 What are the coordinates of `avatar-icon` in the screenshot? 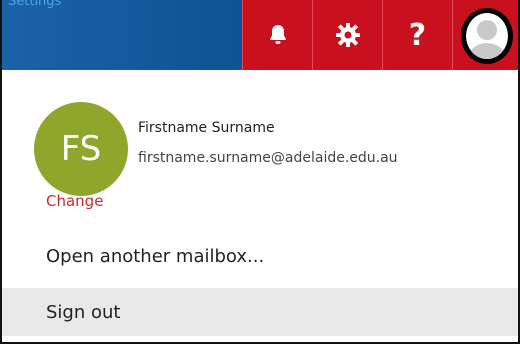 It's located at (487, 36).